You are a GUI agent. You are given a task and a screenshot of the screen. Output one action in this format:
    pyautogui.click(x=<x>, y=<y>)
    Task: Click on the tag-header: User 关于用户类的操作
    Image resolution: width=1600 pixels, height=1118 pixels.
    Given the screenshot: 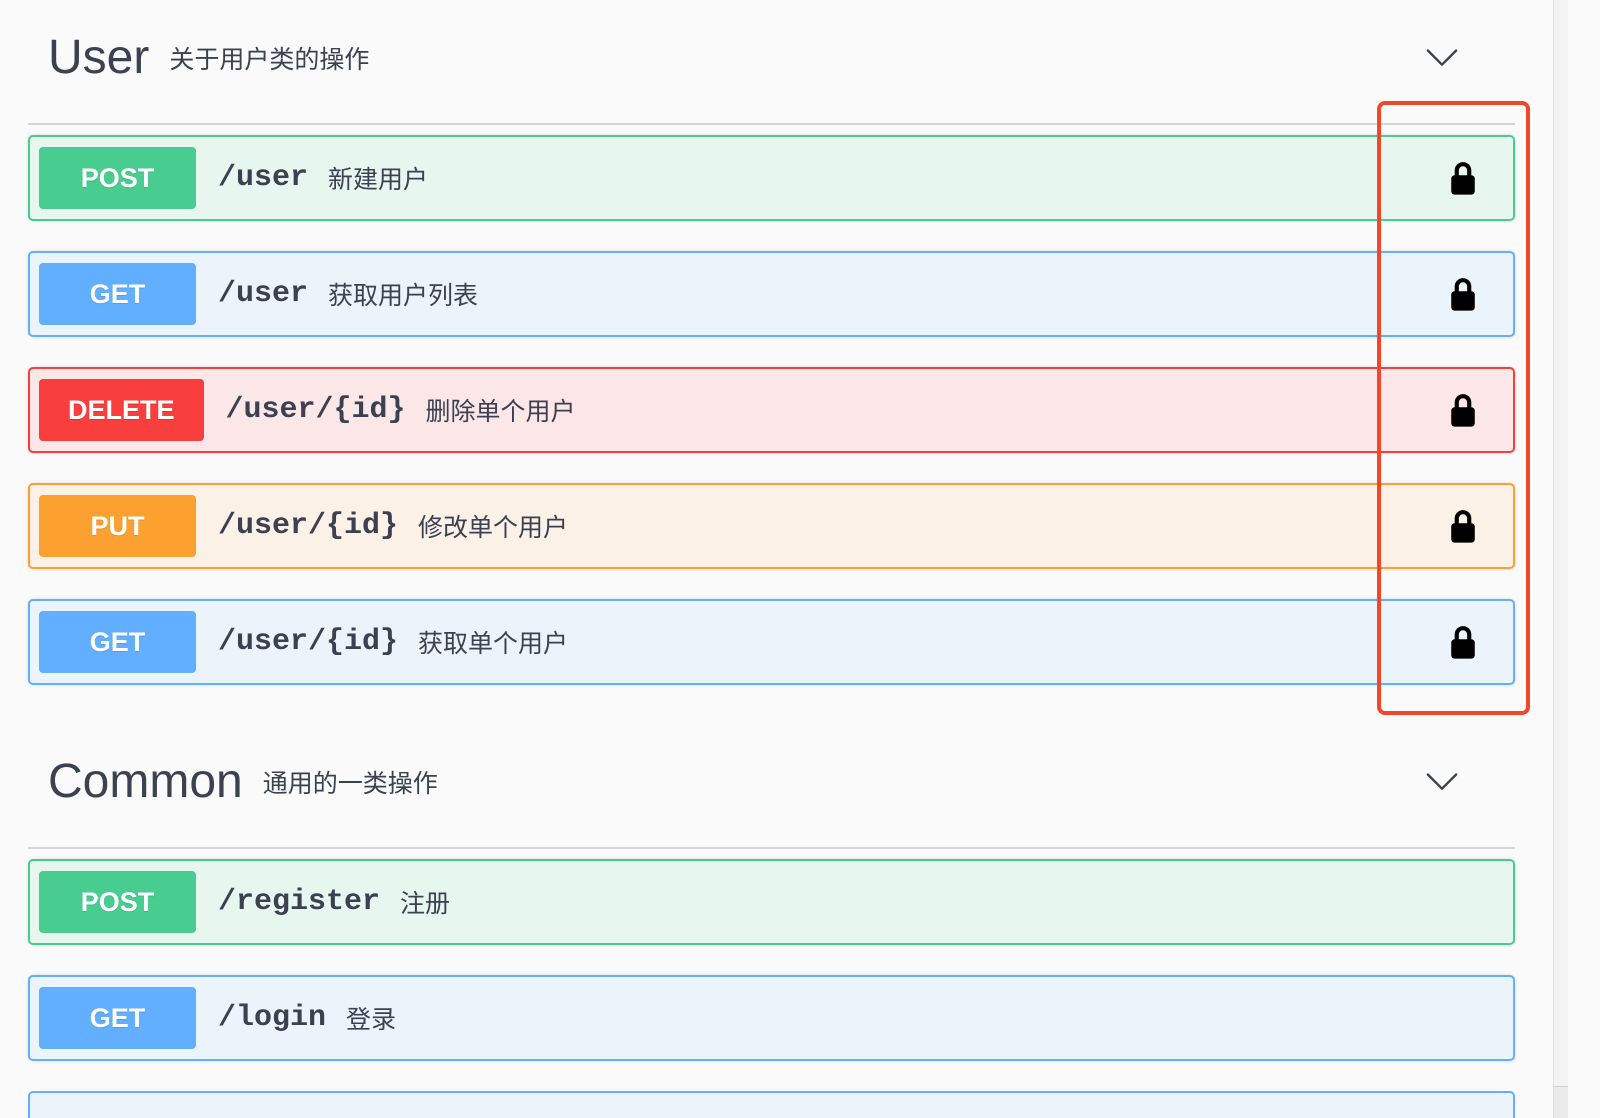 What is the action you would take?
    pyautogui.click(x=771, y=62)
    